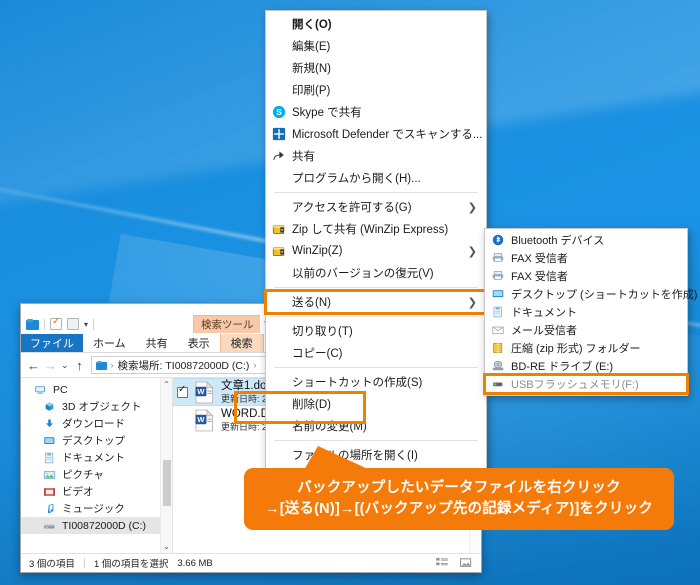  Describe the element at coordinates (498, 240) in the screenshot. I see `bluetooth-icon` at that location.